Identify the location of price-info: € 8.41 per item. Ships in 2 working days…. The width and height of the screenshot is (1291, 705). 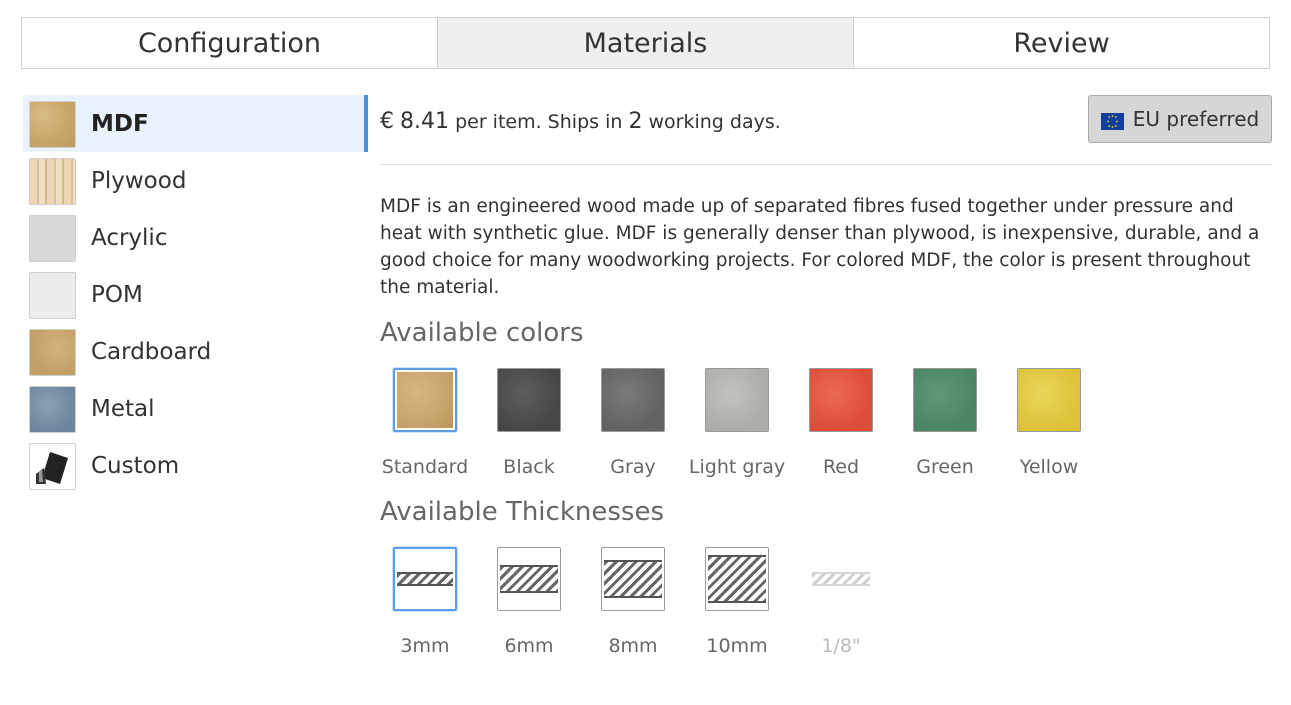
(580, 121).